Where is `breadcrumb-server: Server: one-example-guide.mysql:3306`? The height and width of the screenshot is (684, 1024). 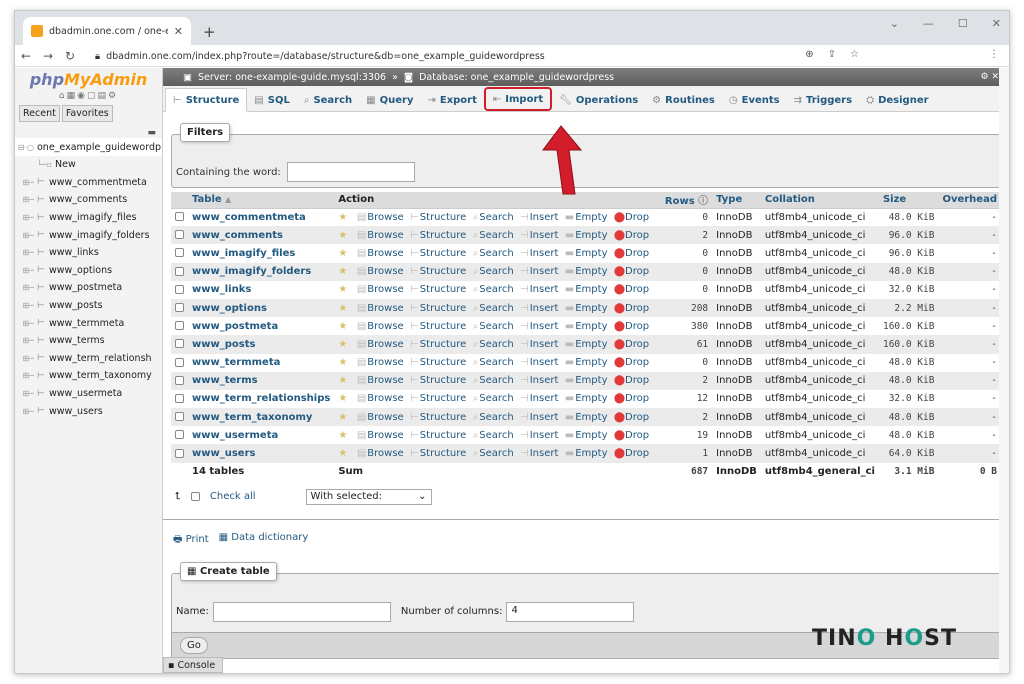
breadcrumb-server: Server: one-example-guide.mysql:3306 is located at coordinates (292, 77).